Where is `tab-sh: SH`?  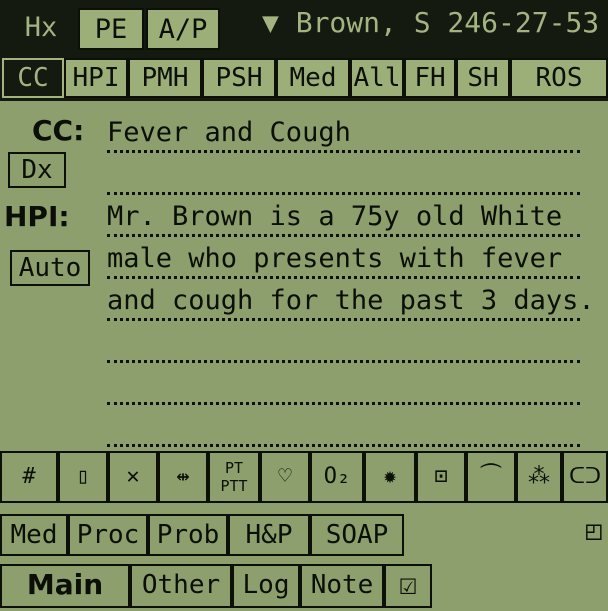
tab-sh: SH is located at coordinates (483, 78).